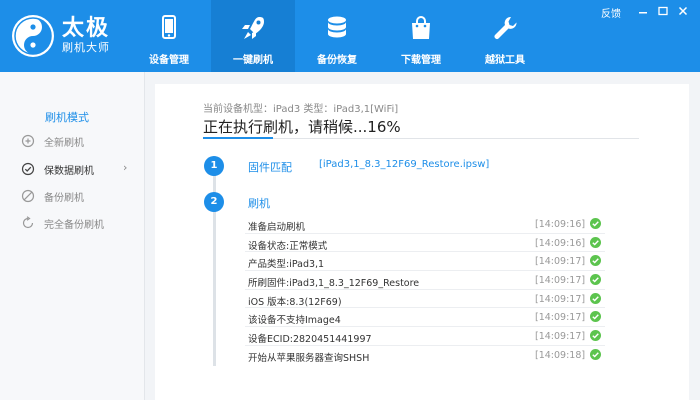 The height and width of the screenshot is (400, 700). I want to click on step-number-1: 1, so click(214, 166).